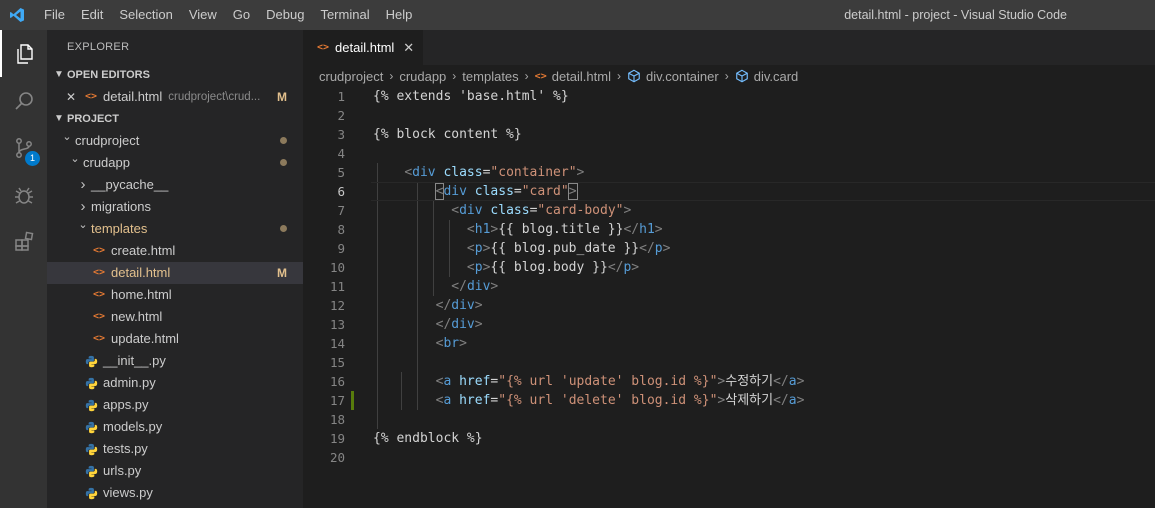 The image size is (1155, 508). I want to click on line-number: 16, so click(337, 381).